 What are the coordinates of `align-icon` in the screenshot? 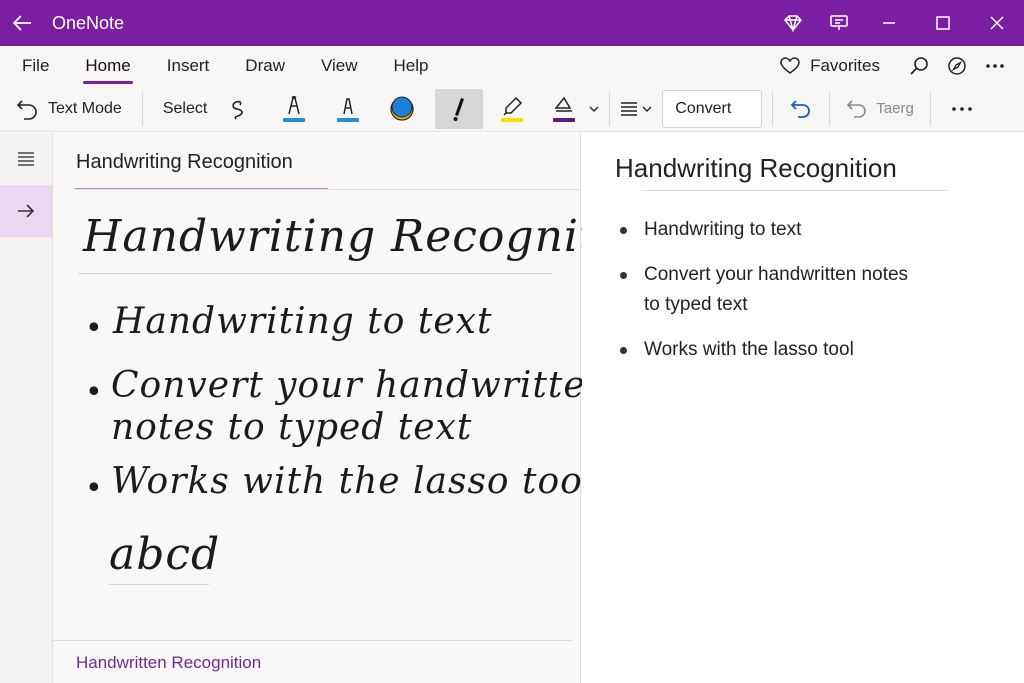 It's located at (629, 108).